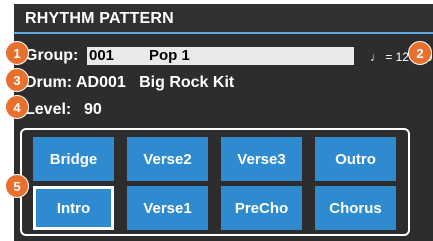 The height and width of the screenshot is (241, 433). I want to click on drum-value: AD001 Big Rock Kit, so click(155, 82).